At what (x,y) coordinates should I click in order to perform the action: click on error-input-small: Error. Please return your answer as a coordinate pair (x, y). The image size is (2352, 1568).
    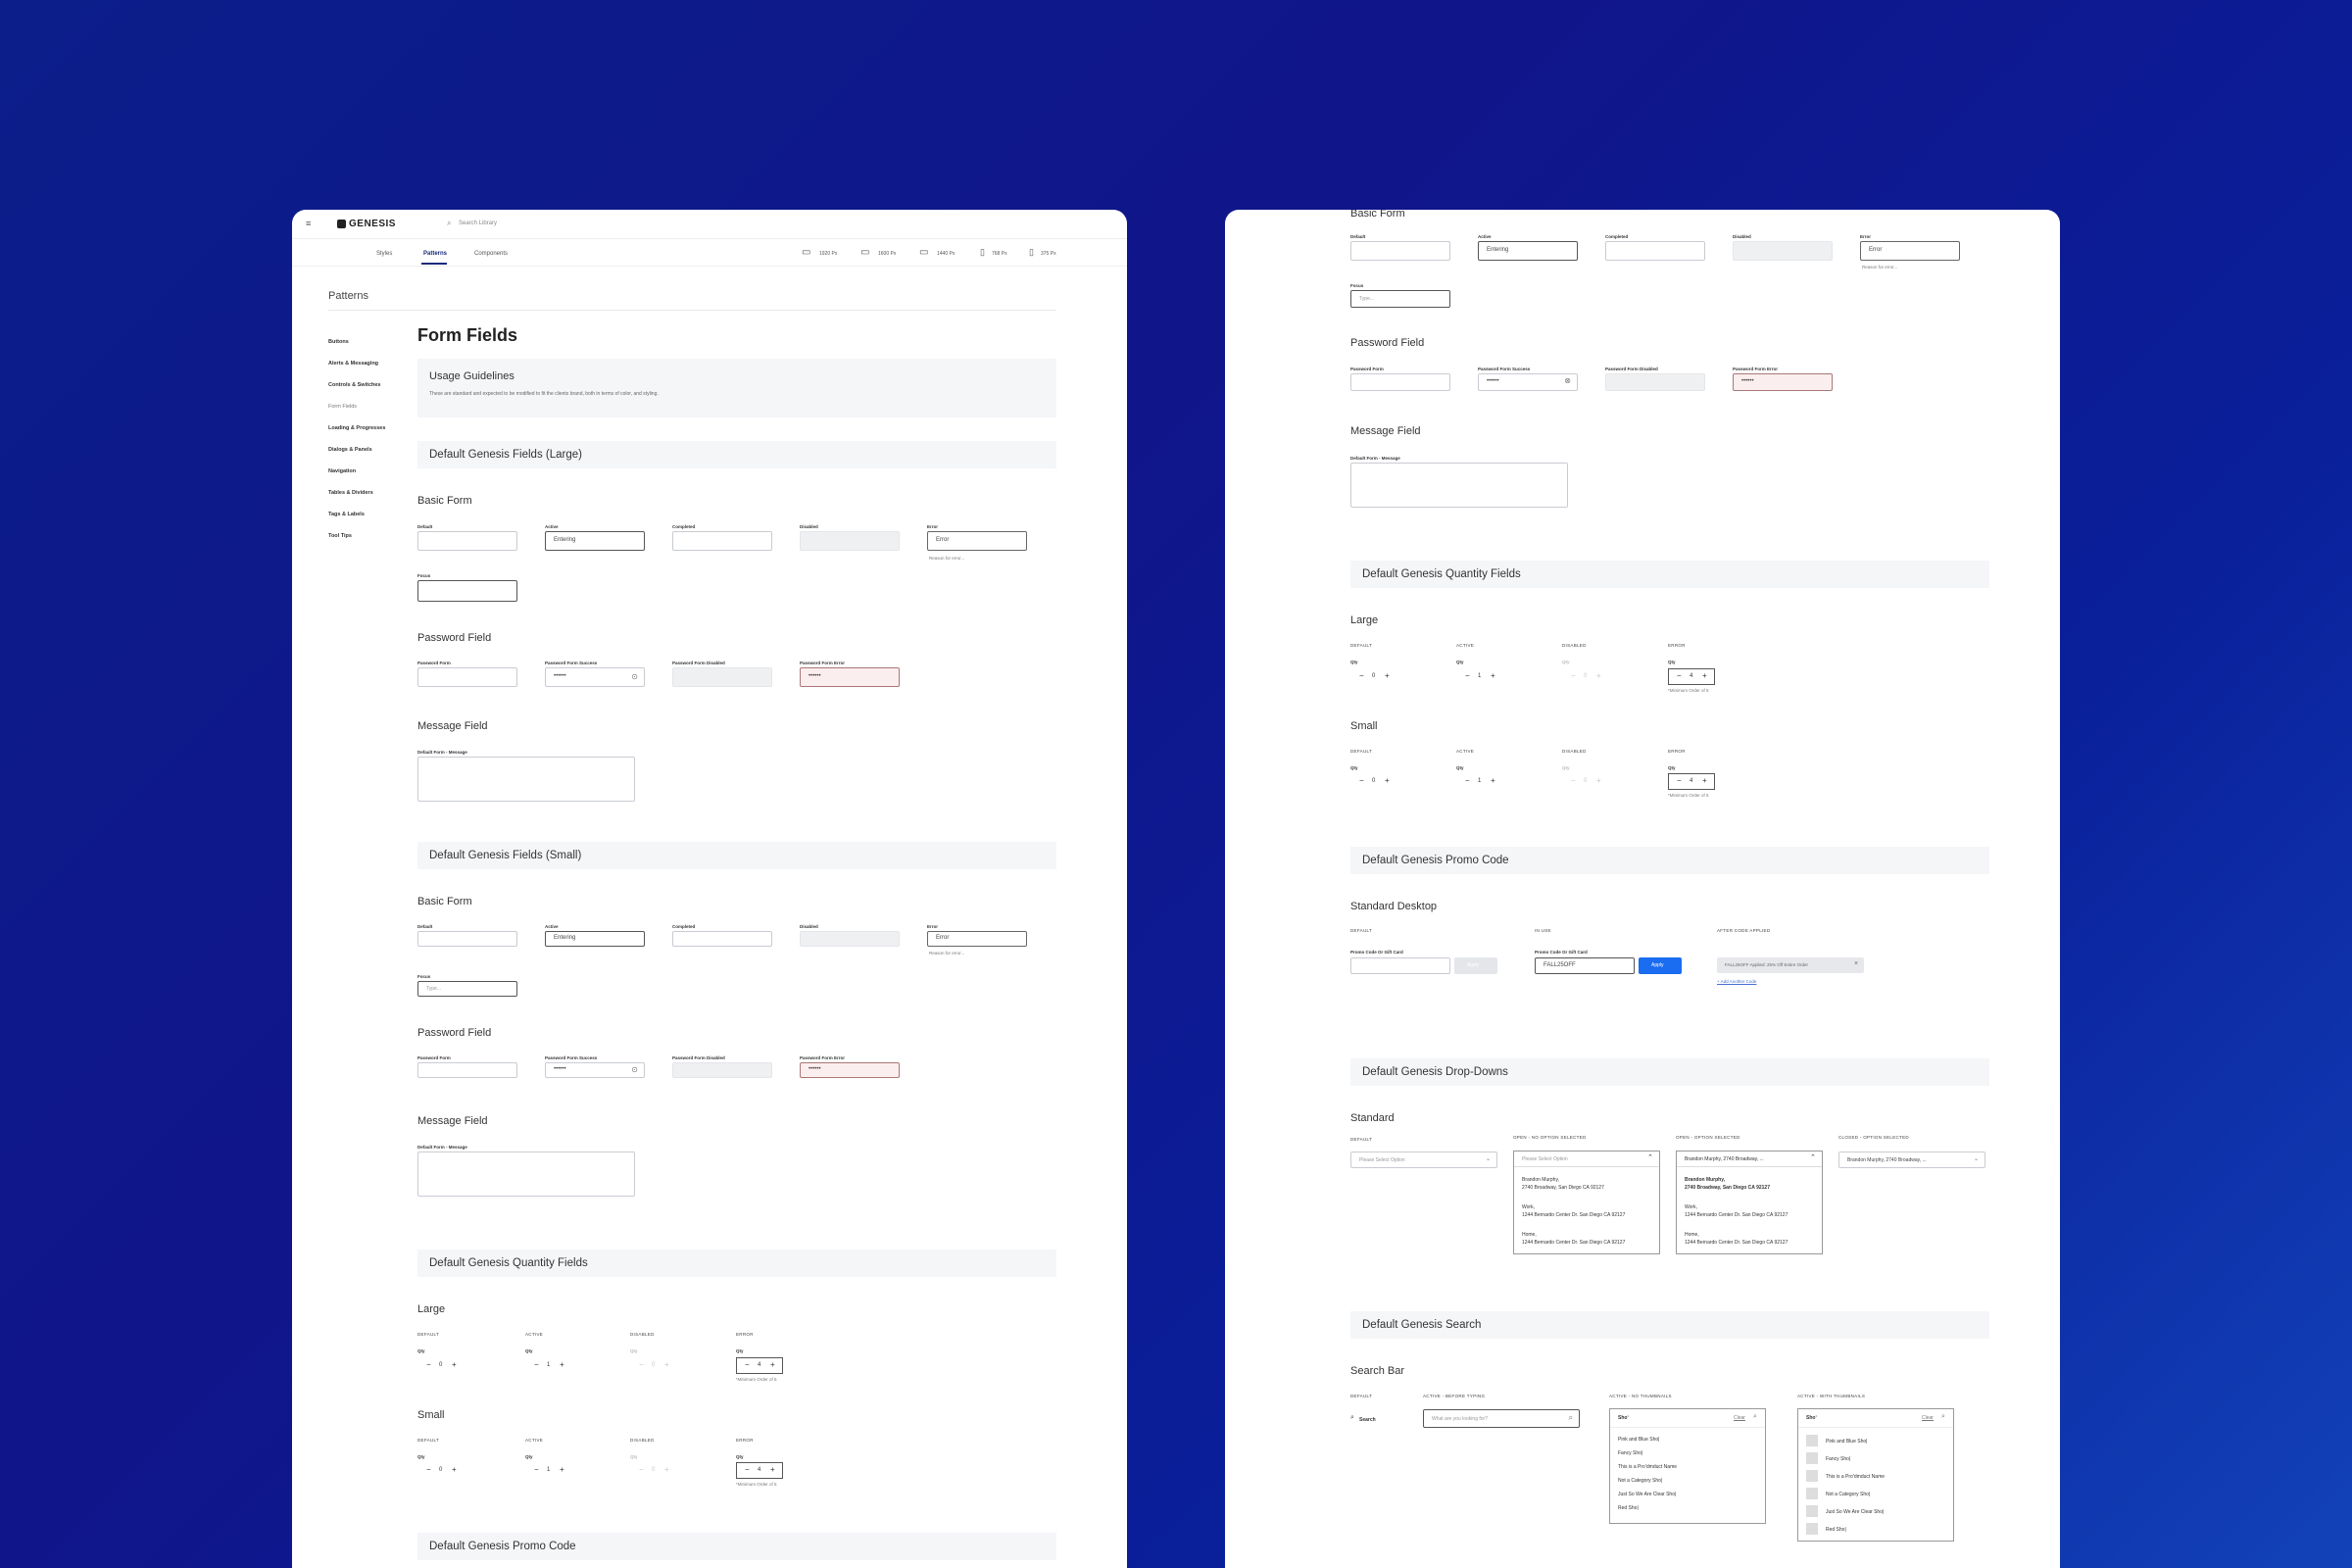
    Looking at the image, I should click on (977, 939).